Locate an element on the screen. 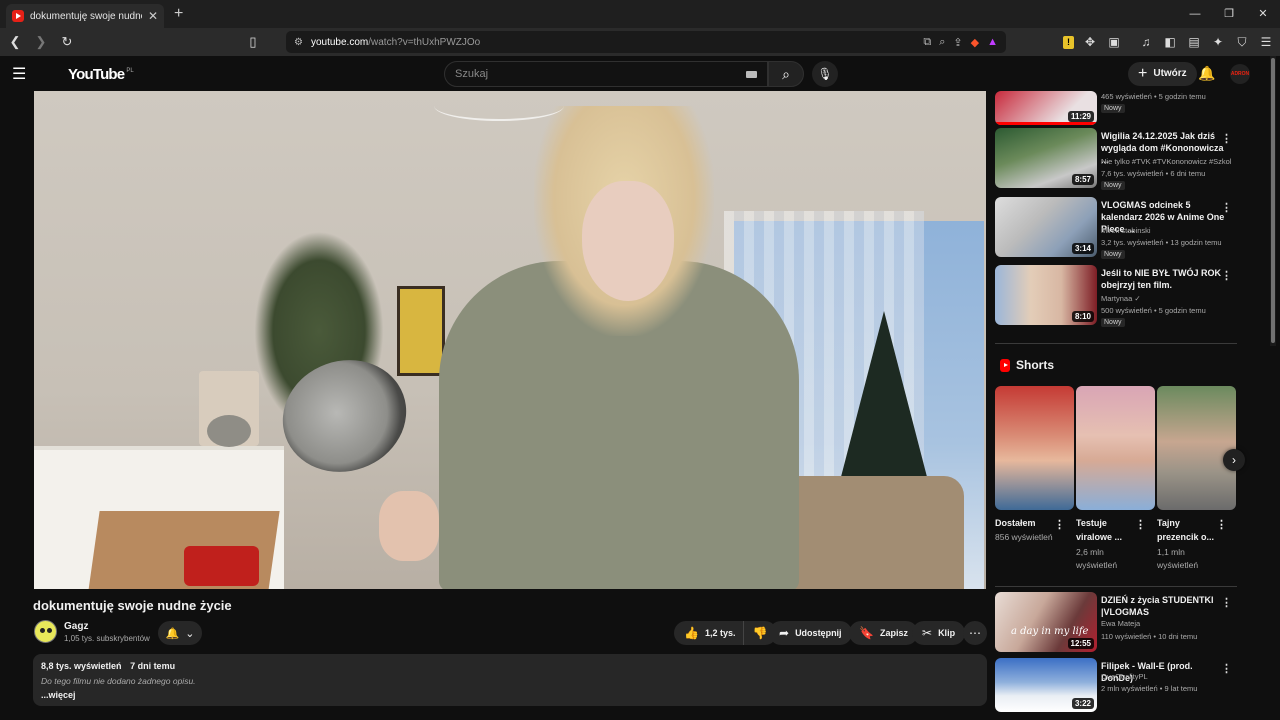 This screenshot has width=1280, height=720. leo-ai-icon: ✦ is located at coordinates (1218, 42).